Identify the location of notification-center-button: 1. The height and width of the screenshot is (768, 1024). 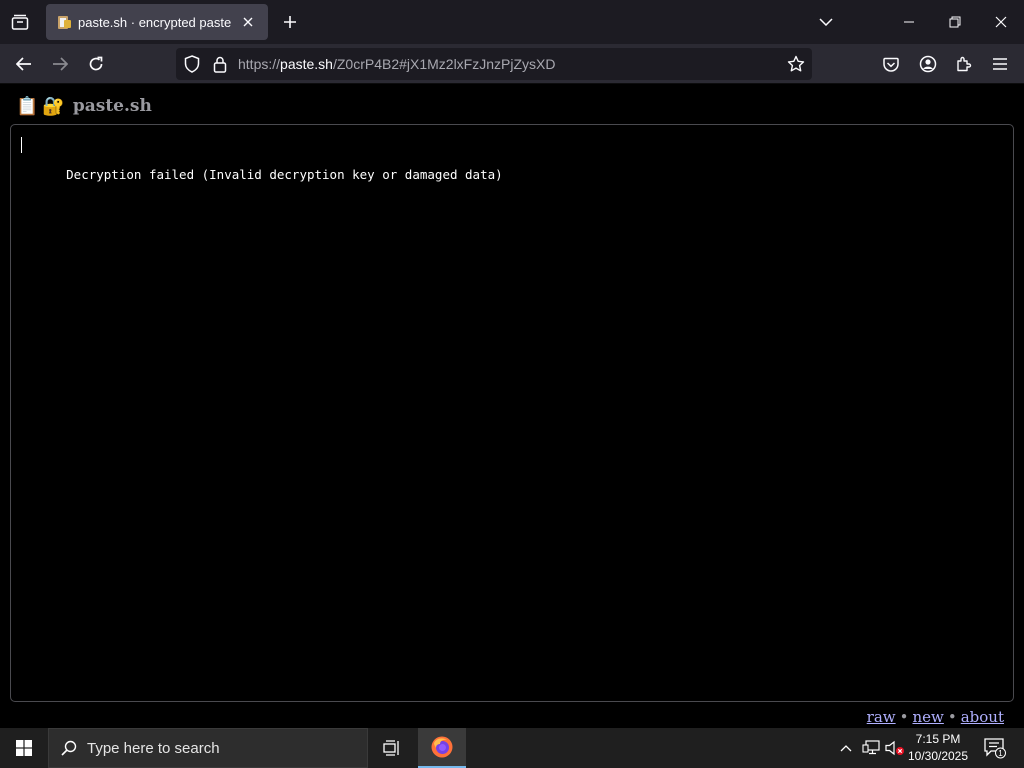
(995, 748).